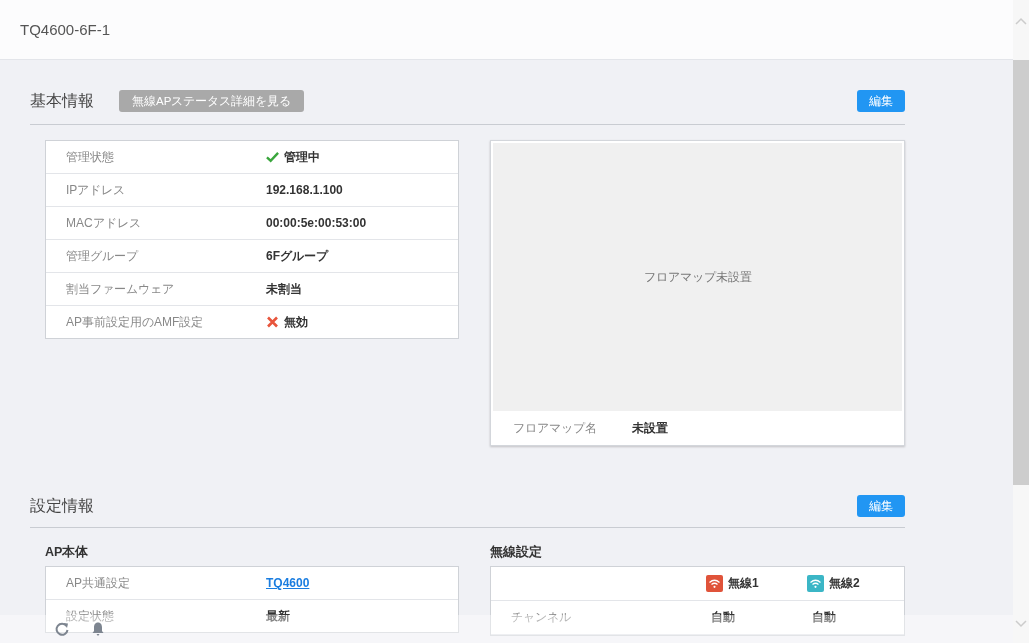 Image resolution: width=1029 pixels, height=643 pixels. Describe the element at coordinates (98, 583) in the screenshot. I see `row-label: AP共通設定` at that location.